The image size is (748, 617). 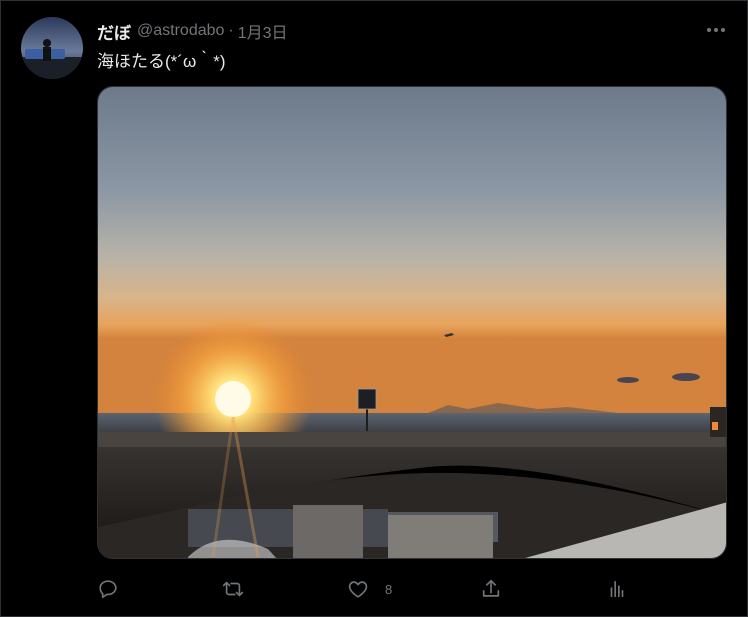 What do you see at coordinates (369, 589) in the screenshot?
I see `like-button: 8` at bounding box center [369, 589].